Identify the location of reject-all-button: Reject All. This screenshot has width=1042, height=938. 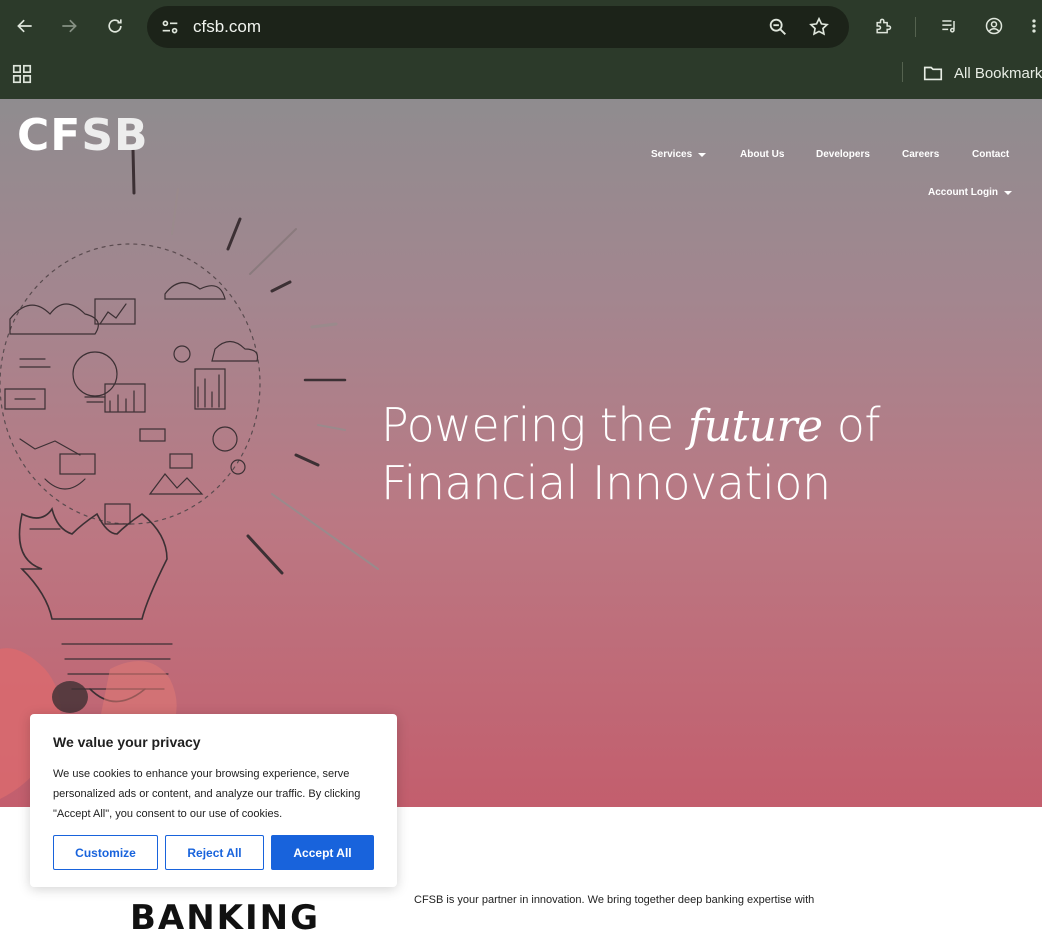
(214, 852).